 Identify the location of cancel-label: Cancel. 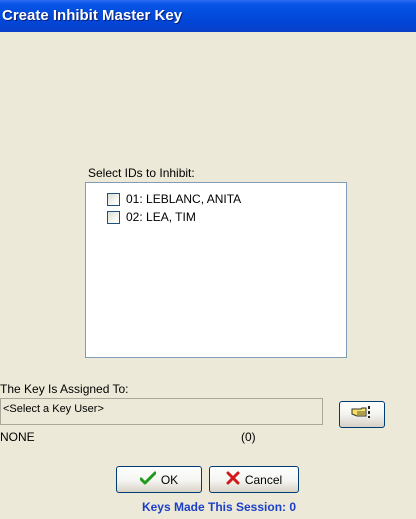
(263, 479).